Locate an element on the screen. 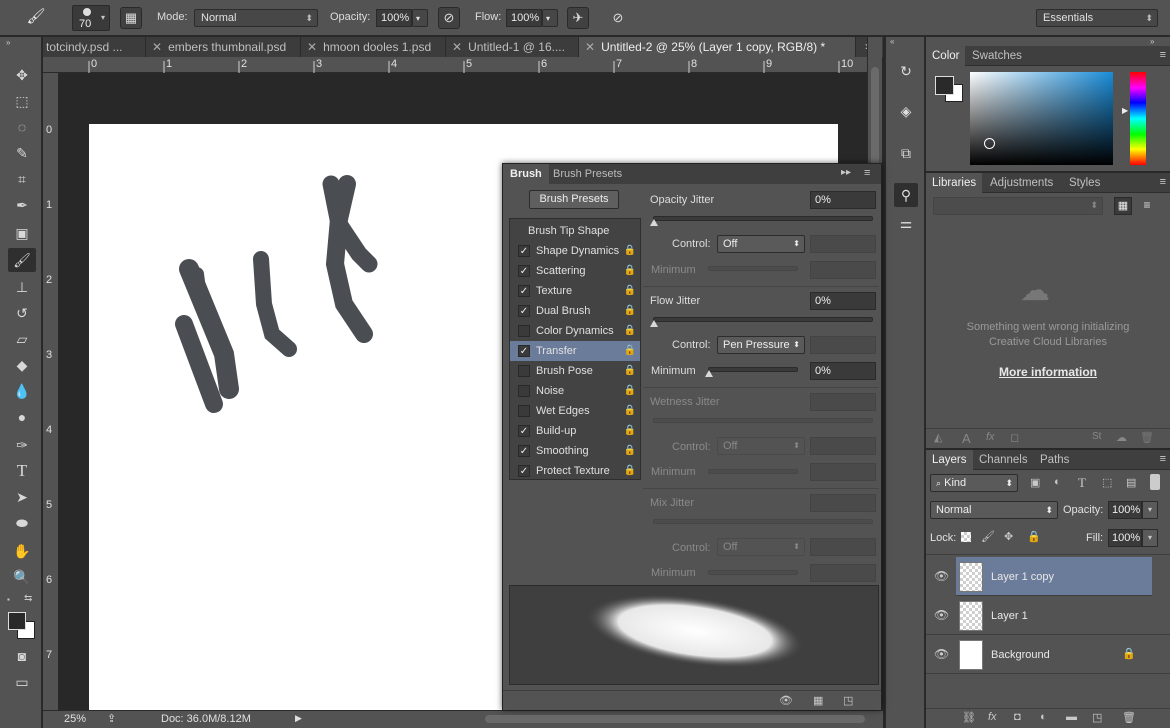 Image resolution: width=1170 pixels, height=728 pixels. opacity-control-select: Off ⬍ is located at coordinates (761, 244).